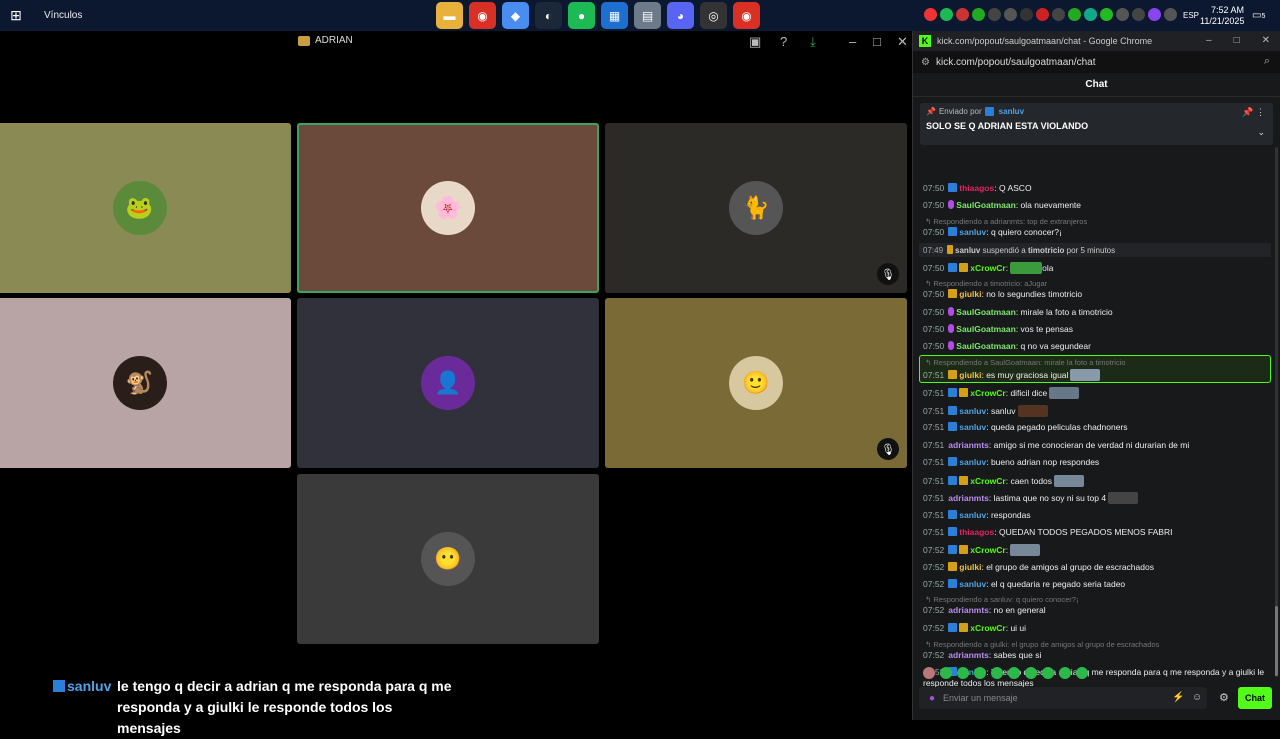 The width and height of the screenshot is (1280, 739). Describe the element at coordinates (548, 15) in the screenshot. I see `steam-icon: ◐` at that location.